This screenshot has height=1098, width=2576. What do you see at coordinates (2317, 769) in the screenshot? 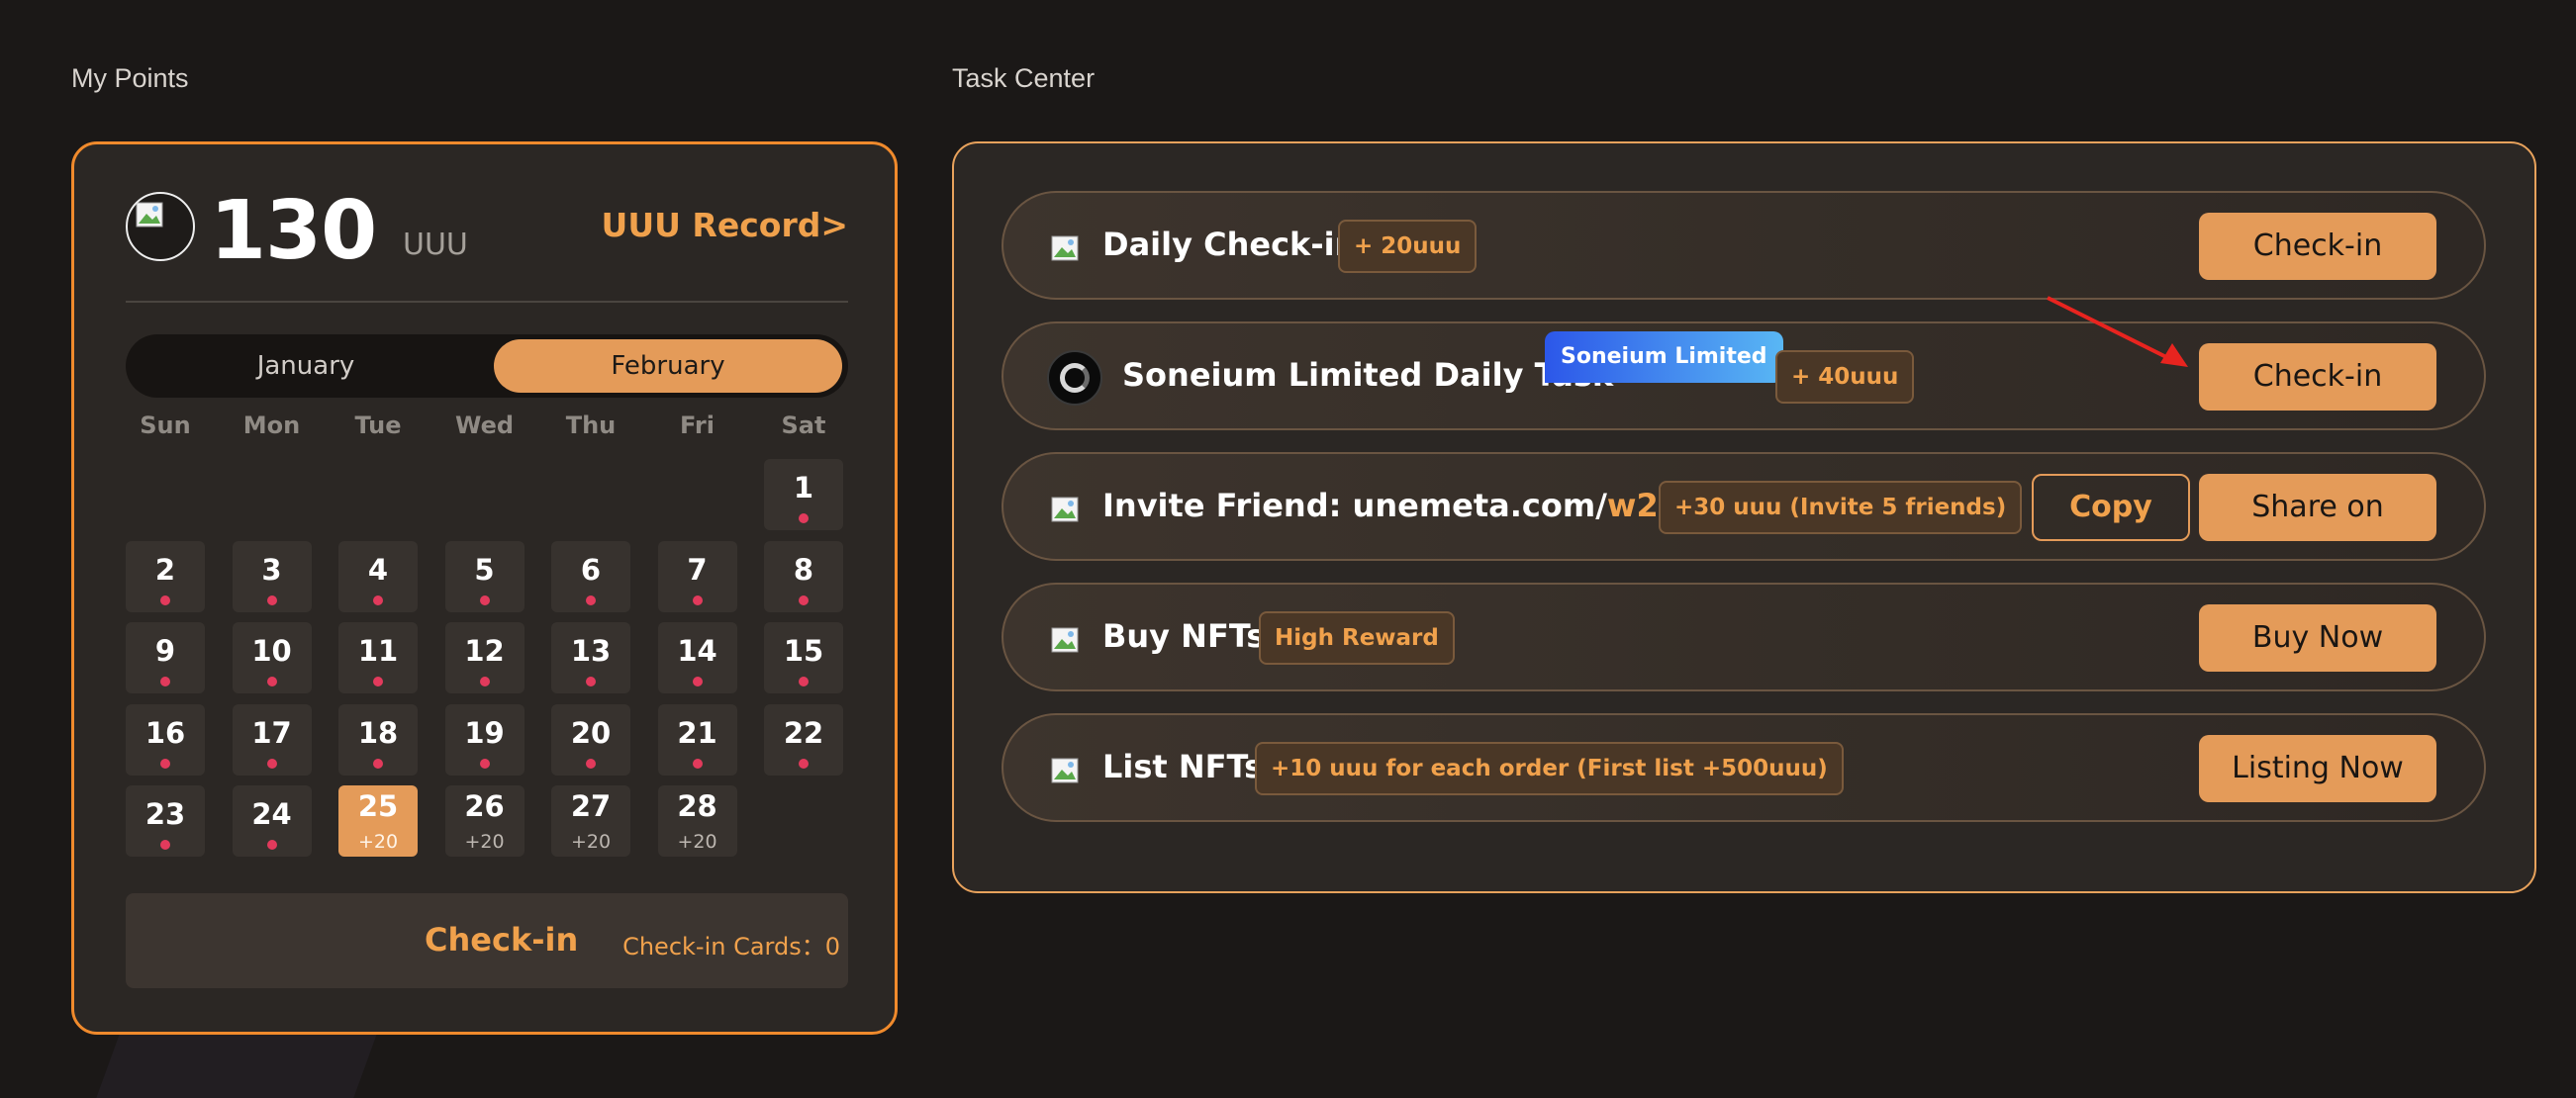
I see `listing-now-button: Listing Now` at bounding box center [2317, 769].